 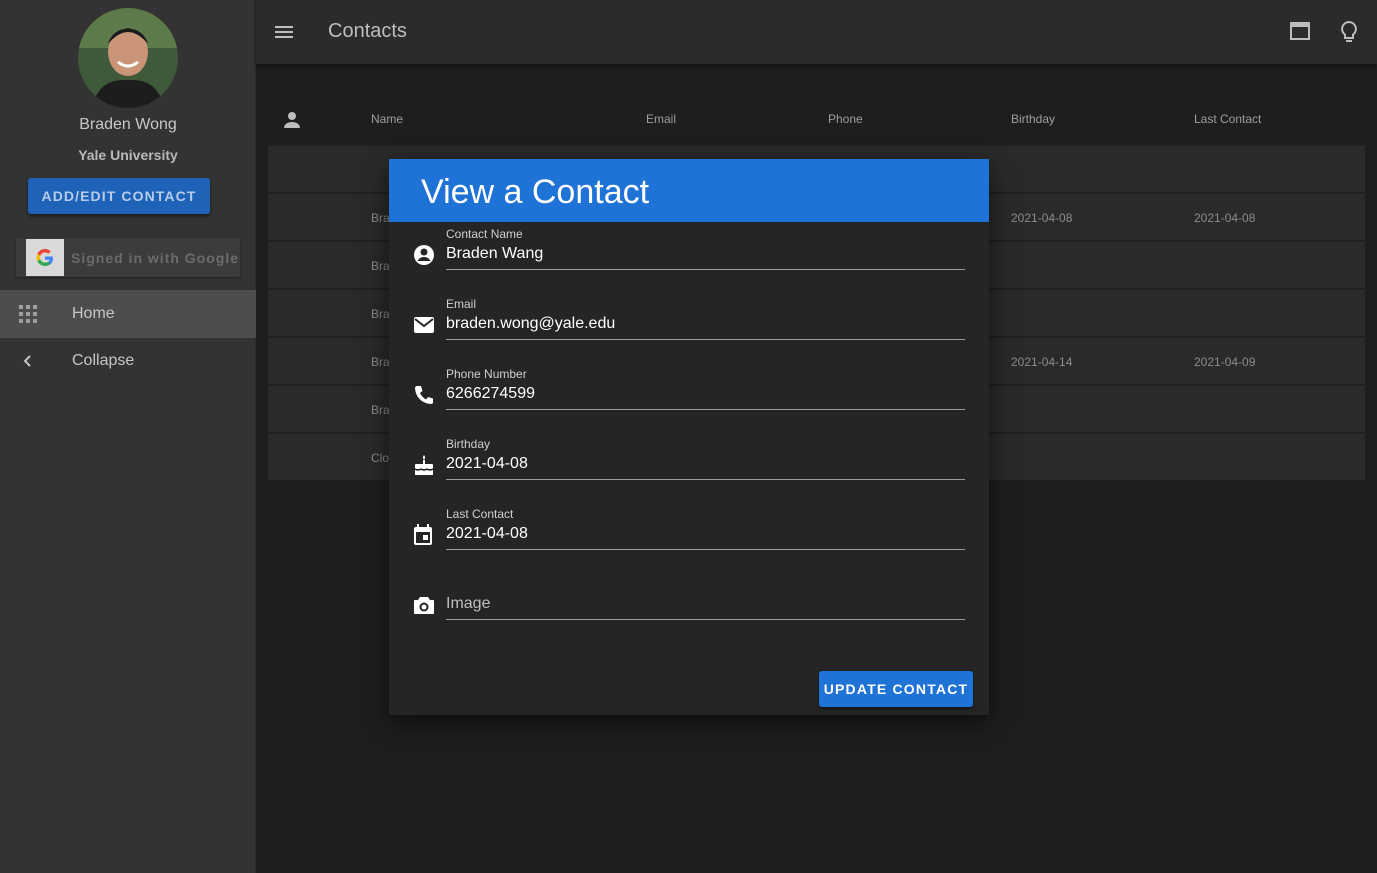 What do you see at coordinates (535, 192) in the screenshot?
I see `dialog-title: View a Contact` at bounding box center [535, 192].